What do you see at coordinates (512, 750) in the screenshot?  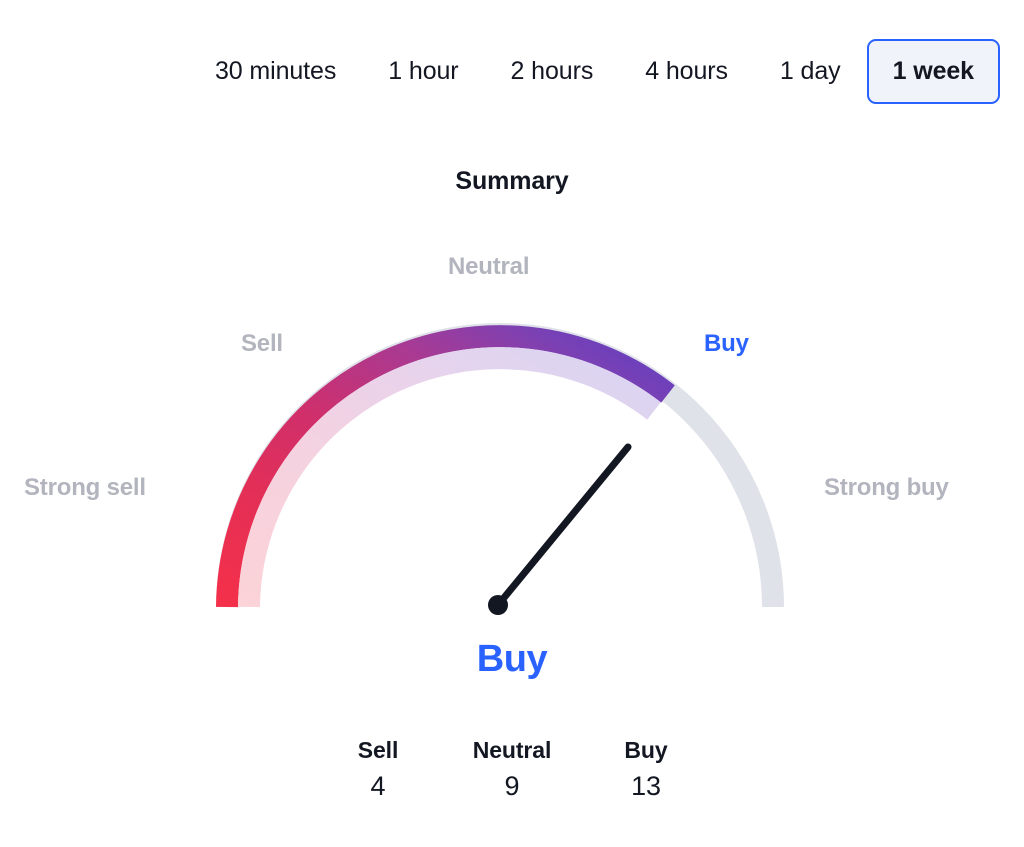 I see `count-label-neutral: Neutral` at bounding box center [512, 750].